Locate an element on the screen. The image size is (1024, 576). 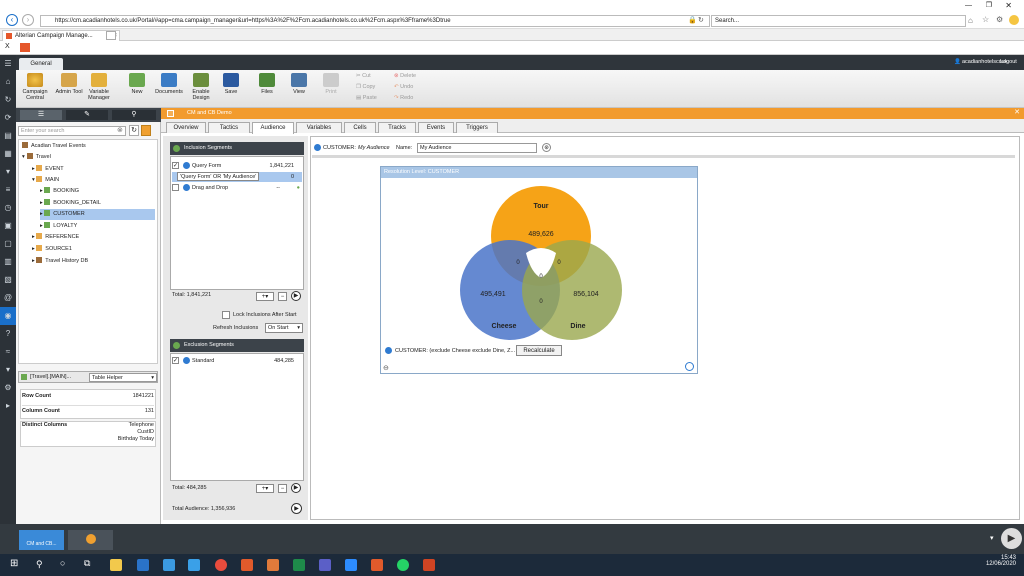
tree-item-main: ▾ MAIN is located at coordinates (45, 180).